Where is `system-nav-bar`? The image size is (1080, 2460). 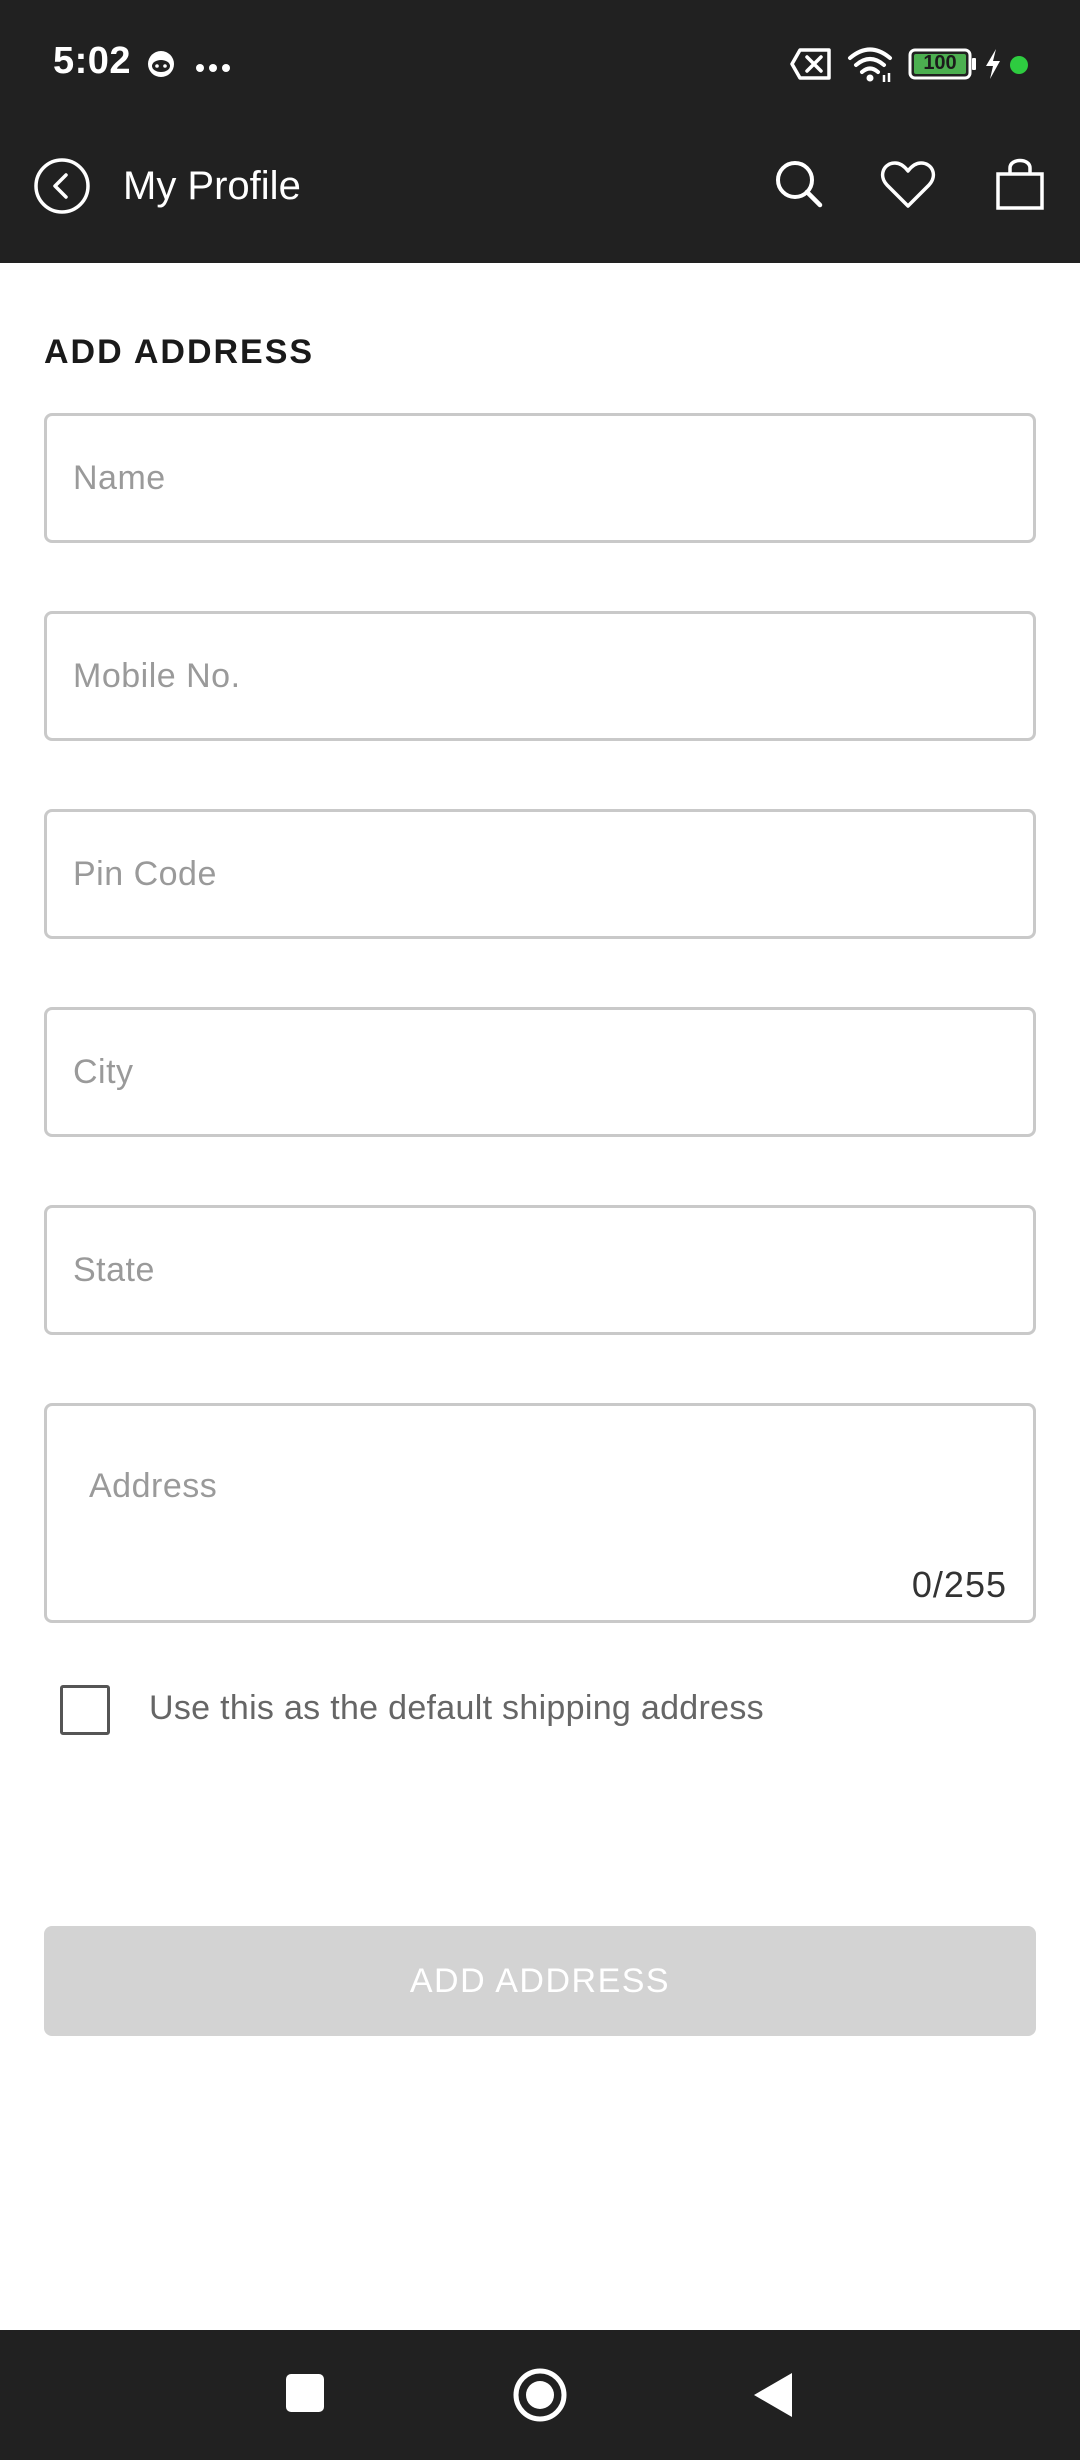 system-nav-bar is located at coordinates (540, 2395).